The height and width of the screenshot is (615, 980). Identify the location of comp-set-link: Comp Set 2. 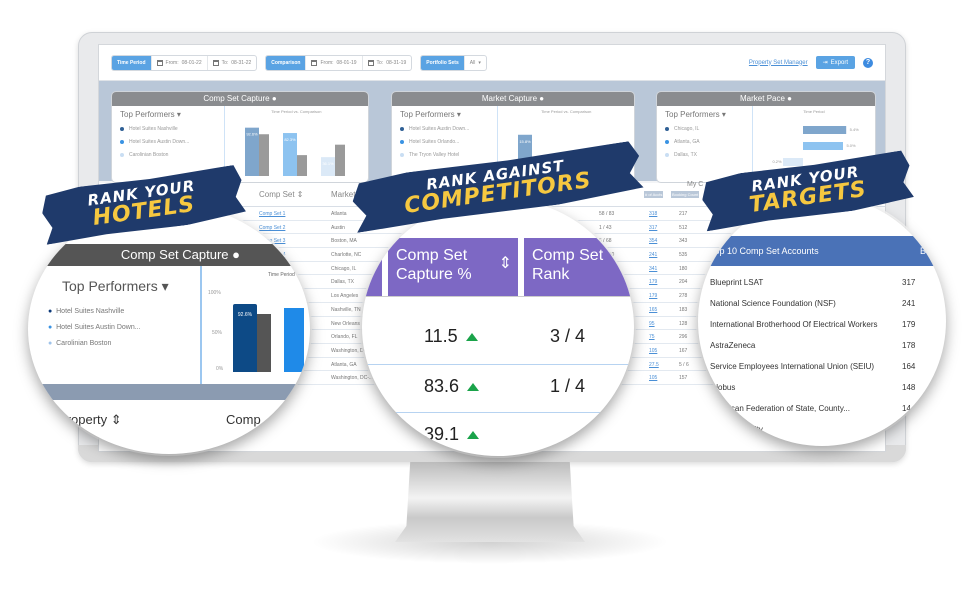
(272, 228).